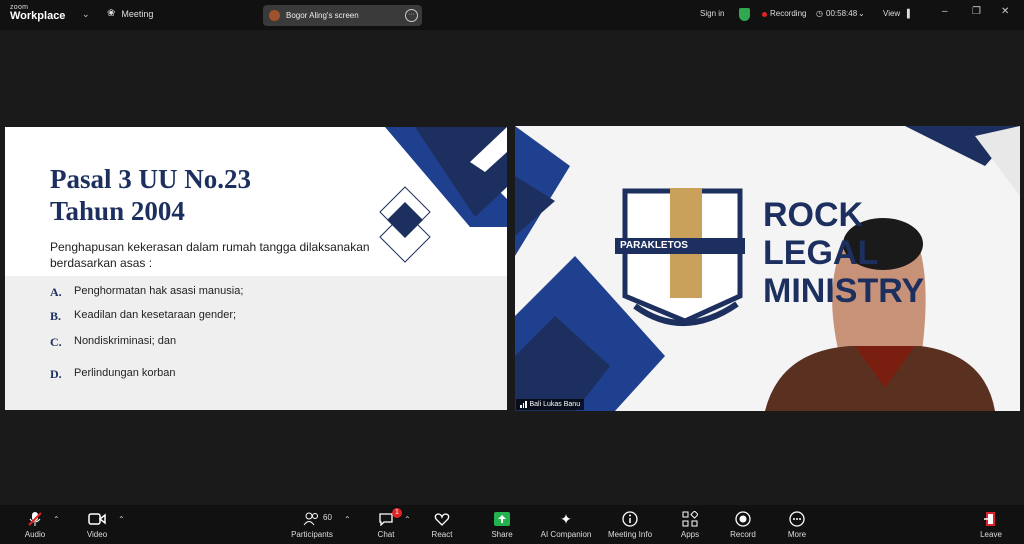 The height and width of the screenshot is (544, 1024). Describe the element at coordinates (630, 519) in the screenshot. I see `info-icon` at that location.